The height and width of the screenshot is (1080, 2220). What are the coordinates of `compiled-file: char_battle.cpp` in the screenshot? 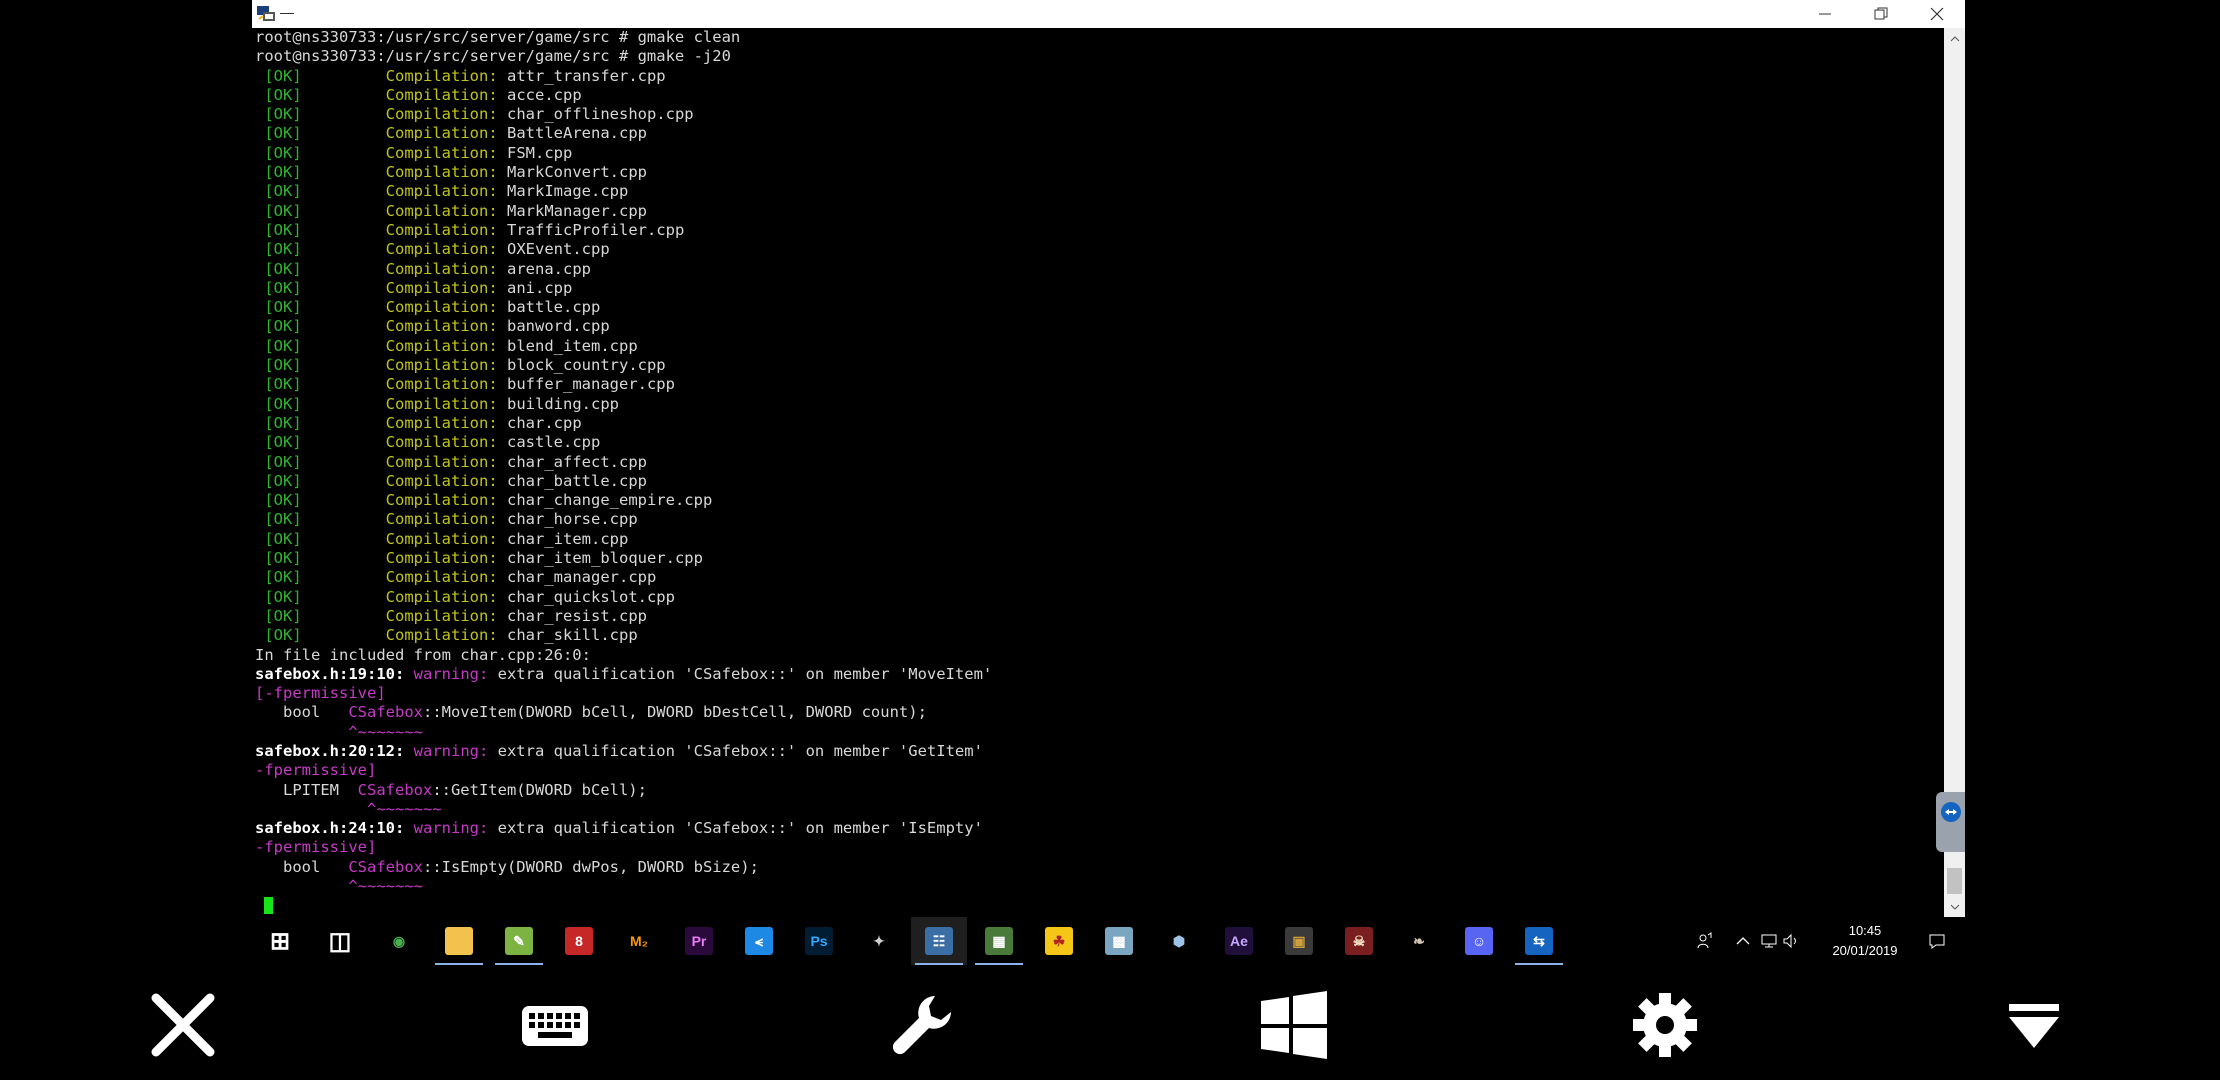 It's located at (577, 480).